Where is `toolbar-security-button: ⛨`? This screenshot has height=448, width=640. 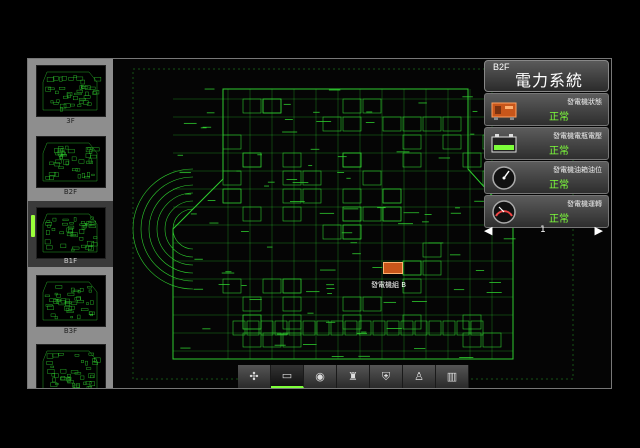
toolbar-security-button: ⛨ is located at coordinates (386, 376).